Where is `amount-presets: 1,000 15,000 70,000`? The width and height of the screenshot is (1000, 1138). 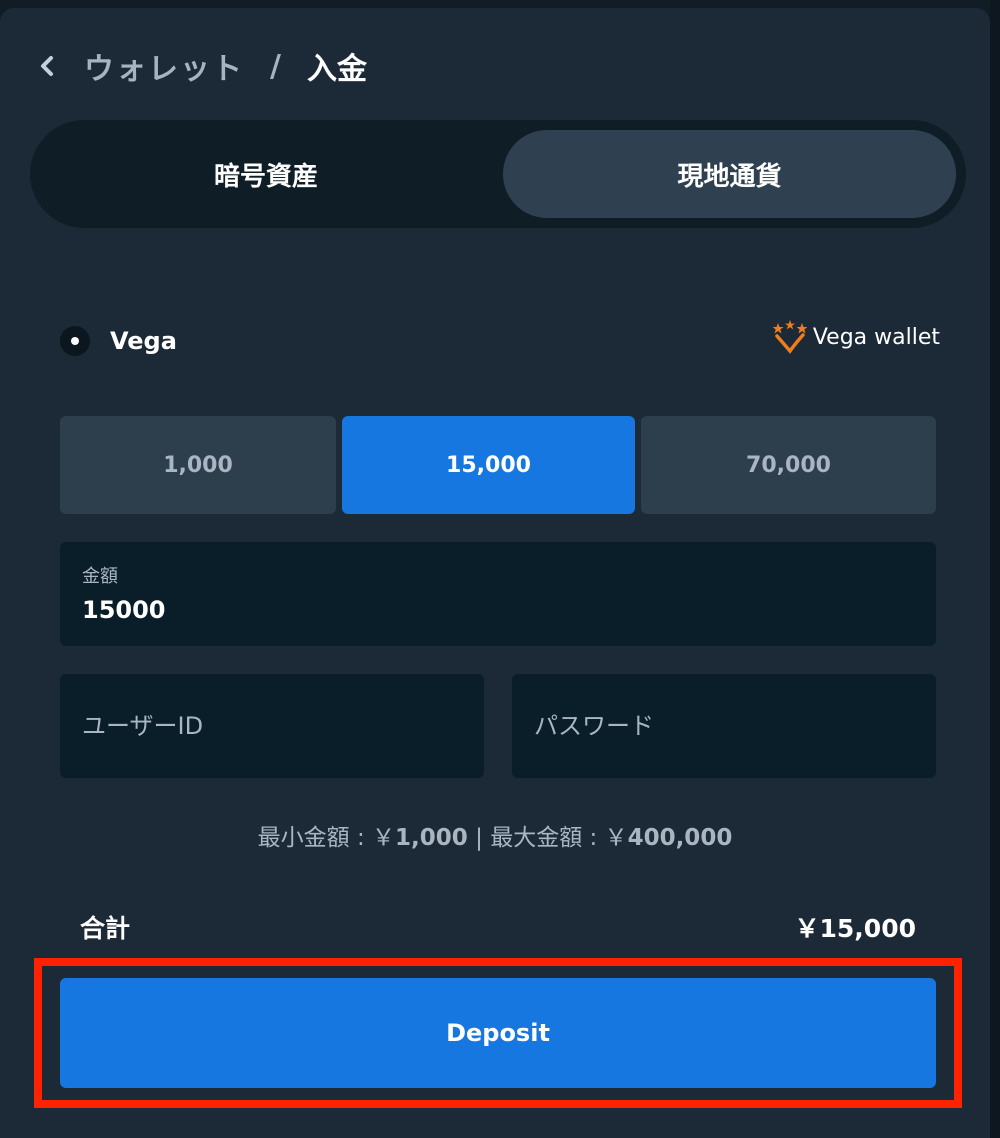
amount-presets: 1,000 15,000 70,000 is located at coordinates (498, 465).